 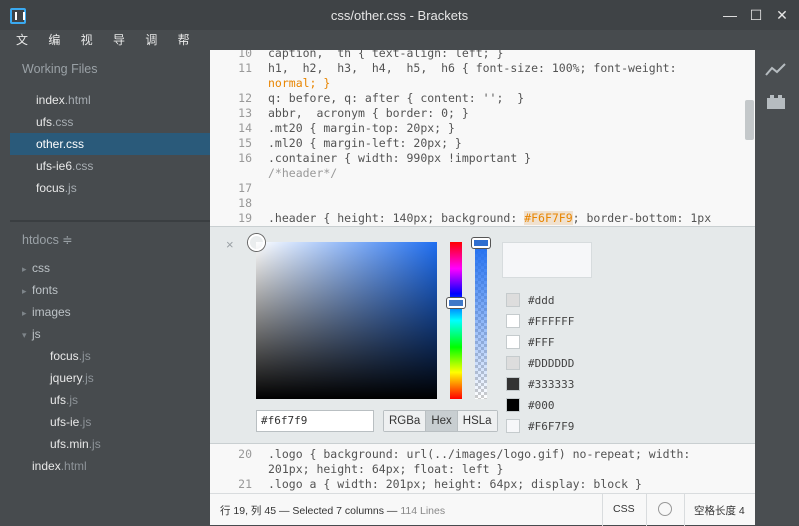 What do you see at coordinates (456, 303) in the screenshot?
I see `hue-handle` at bounding box center [456, 303].